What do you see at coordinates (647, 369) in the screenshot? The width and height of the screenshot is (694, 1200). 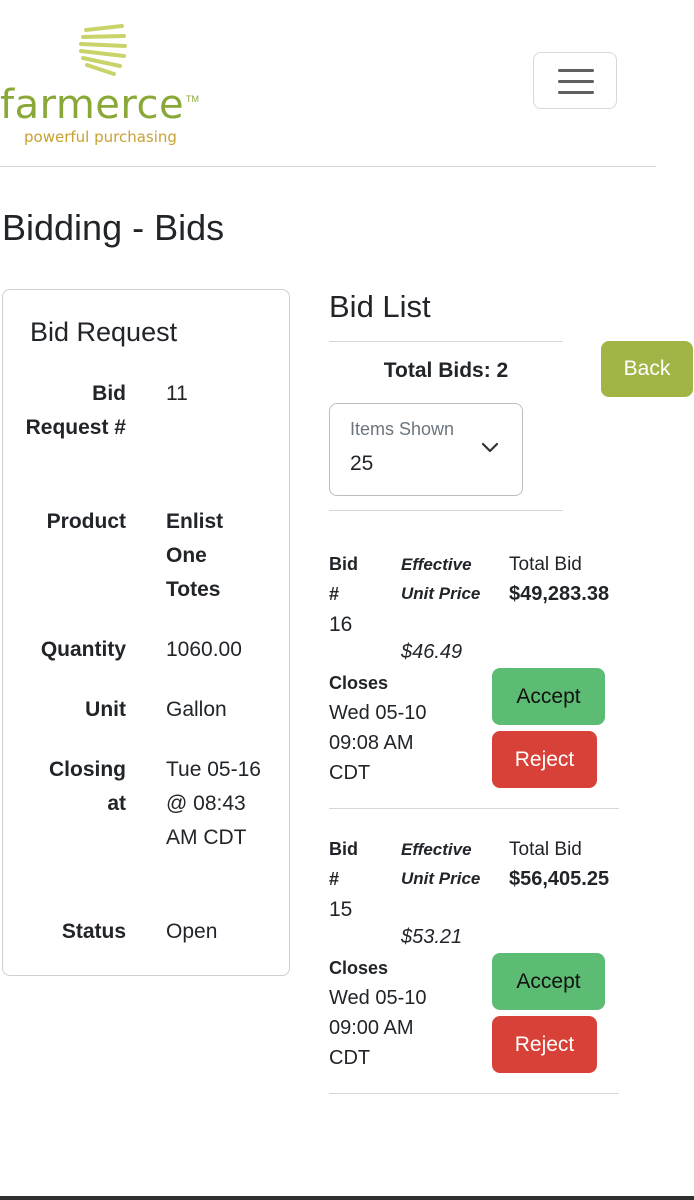 I see `back-button: Back` at bounding box center [647, 369].